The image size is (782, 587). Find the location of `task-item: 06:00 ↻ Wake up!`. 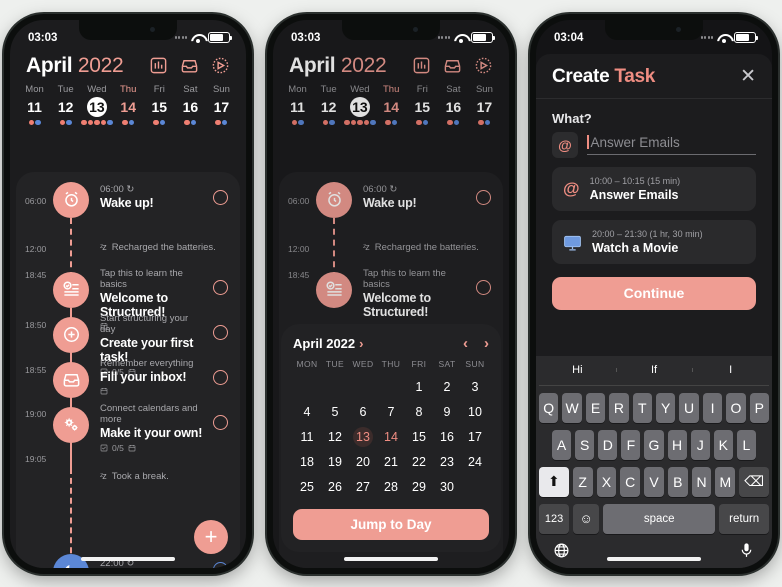

task-item: 06:00 ↻ Wake up! is located at coordinates (153, 197).